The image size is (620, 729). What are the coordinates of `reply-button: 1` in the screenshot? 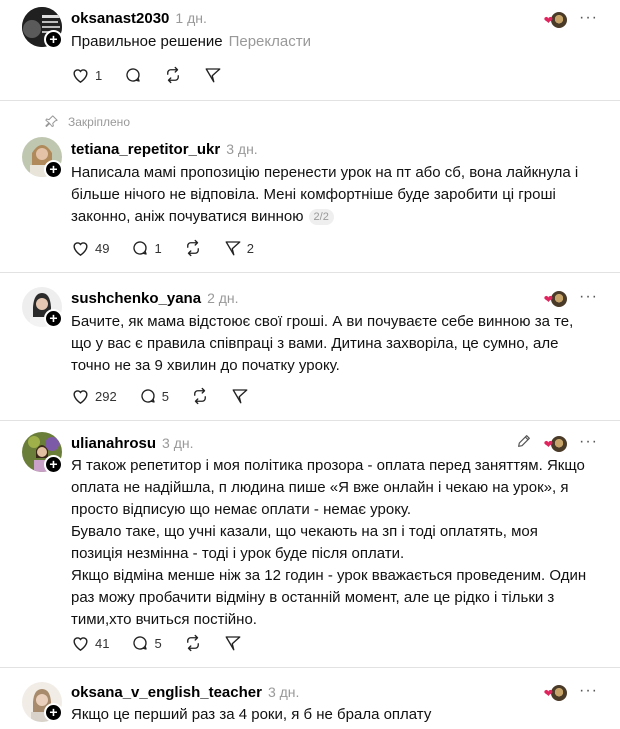 It's located at (146, 248).